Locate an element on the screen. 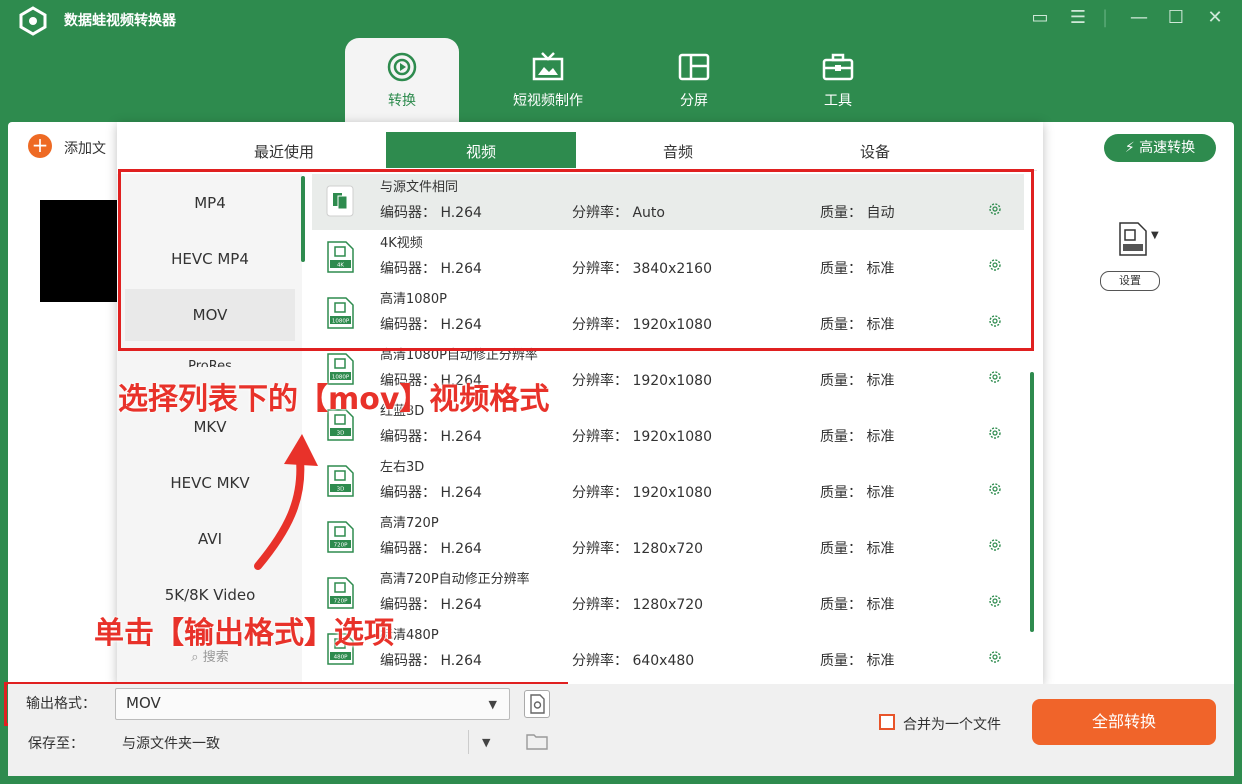  category-mov: MOV is located at coordinates (210, 315).